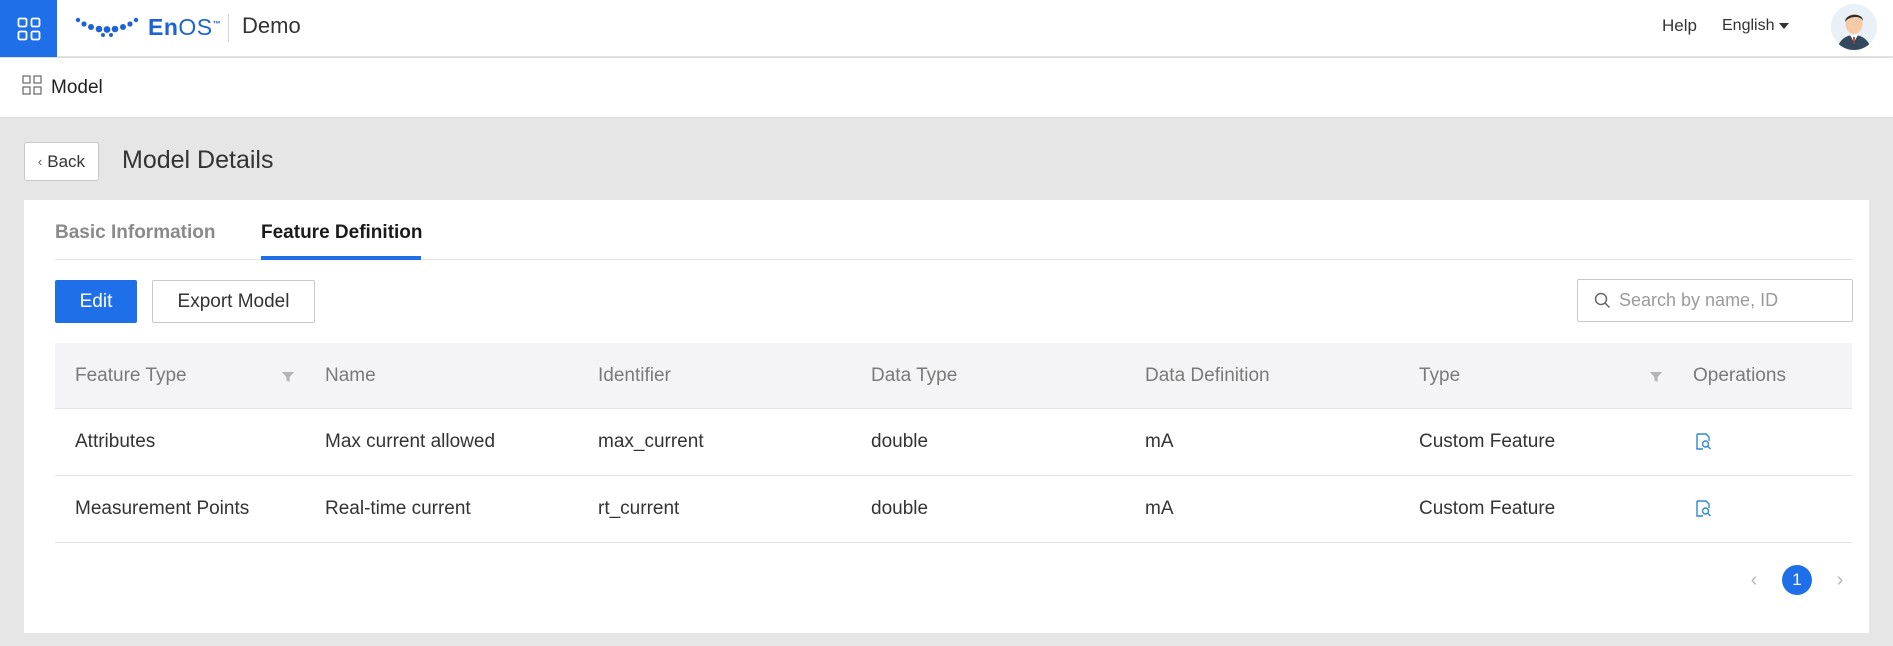 This screenshot has height=646, width=1893. I want to click on search-input, so click(1729, 300).